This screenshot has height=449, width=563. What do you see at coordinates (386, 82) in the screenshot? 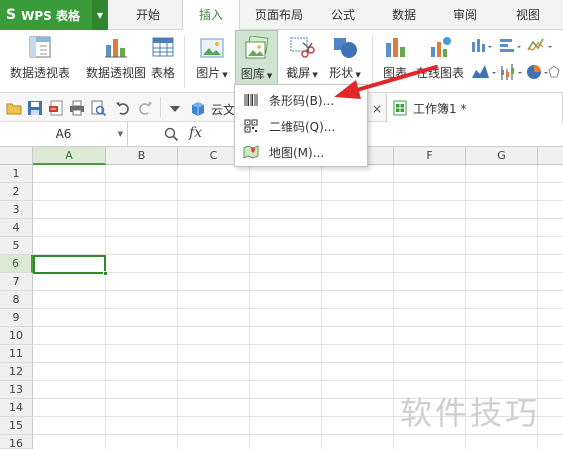
I see `annotation-arrow-icon` at bounding box center [386, 82].